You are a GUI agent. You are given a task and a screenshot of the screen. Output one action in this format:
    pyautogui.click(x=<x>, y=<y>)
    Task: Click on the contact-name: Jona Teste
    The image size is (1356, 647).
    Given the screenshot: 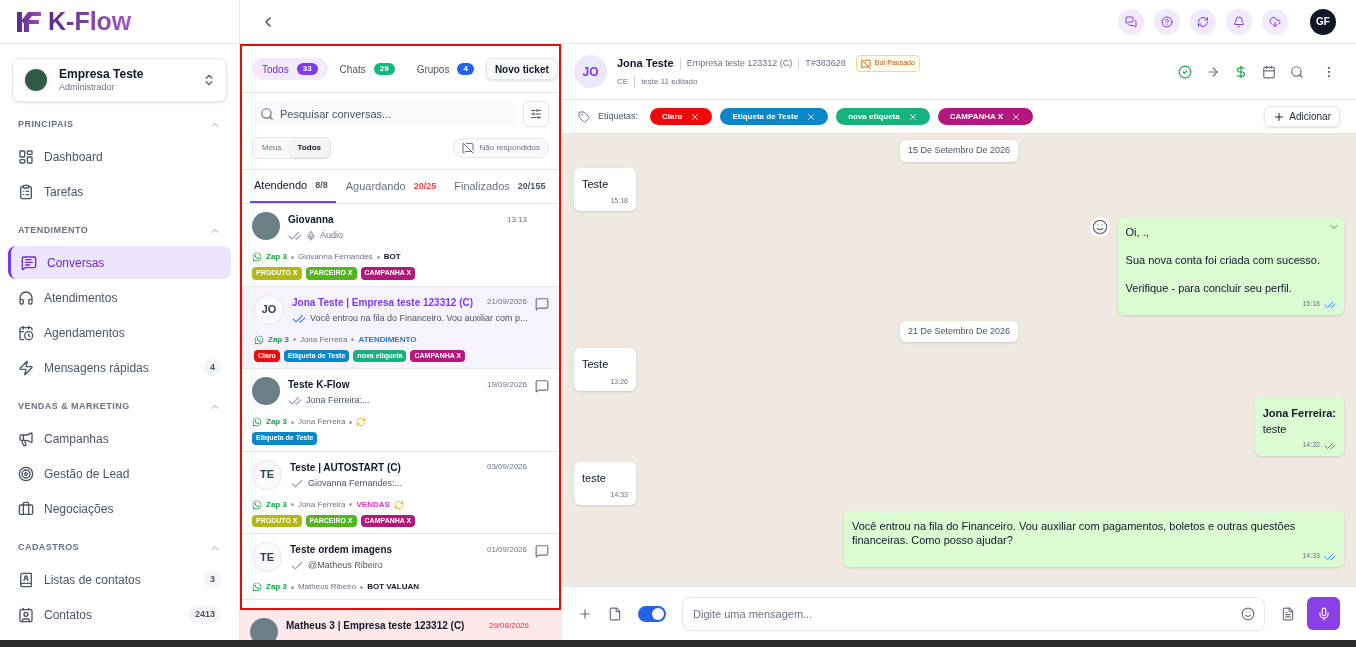 What is the action you would take?
    pyautogui.click(x=645, y=64)
    